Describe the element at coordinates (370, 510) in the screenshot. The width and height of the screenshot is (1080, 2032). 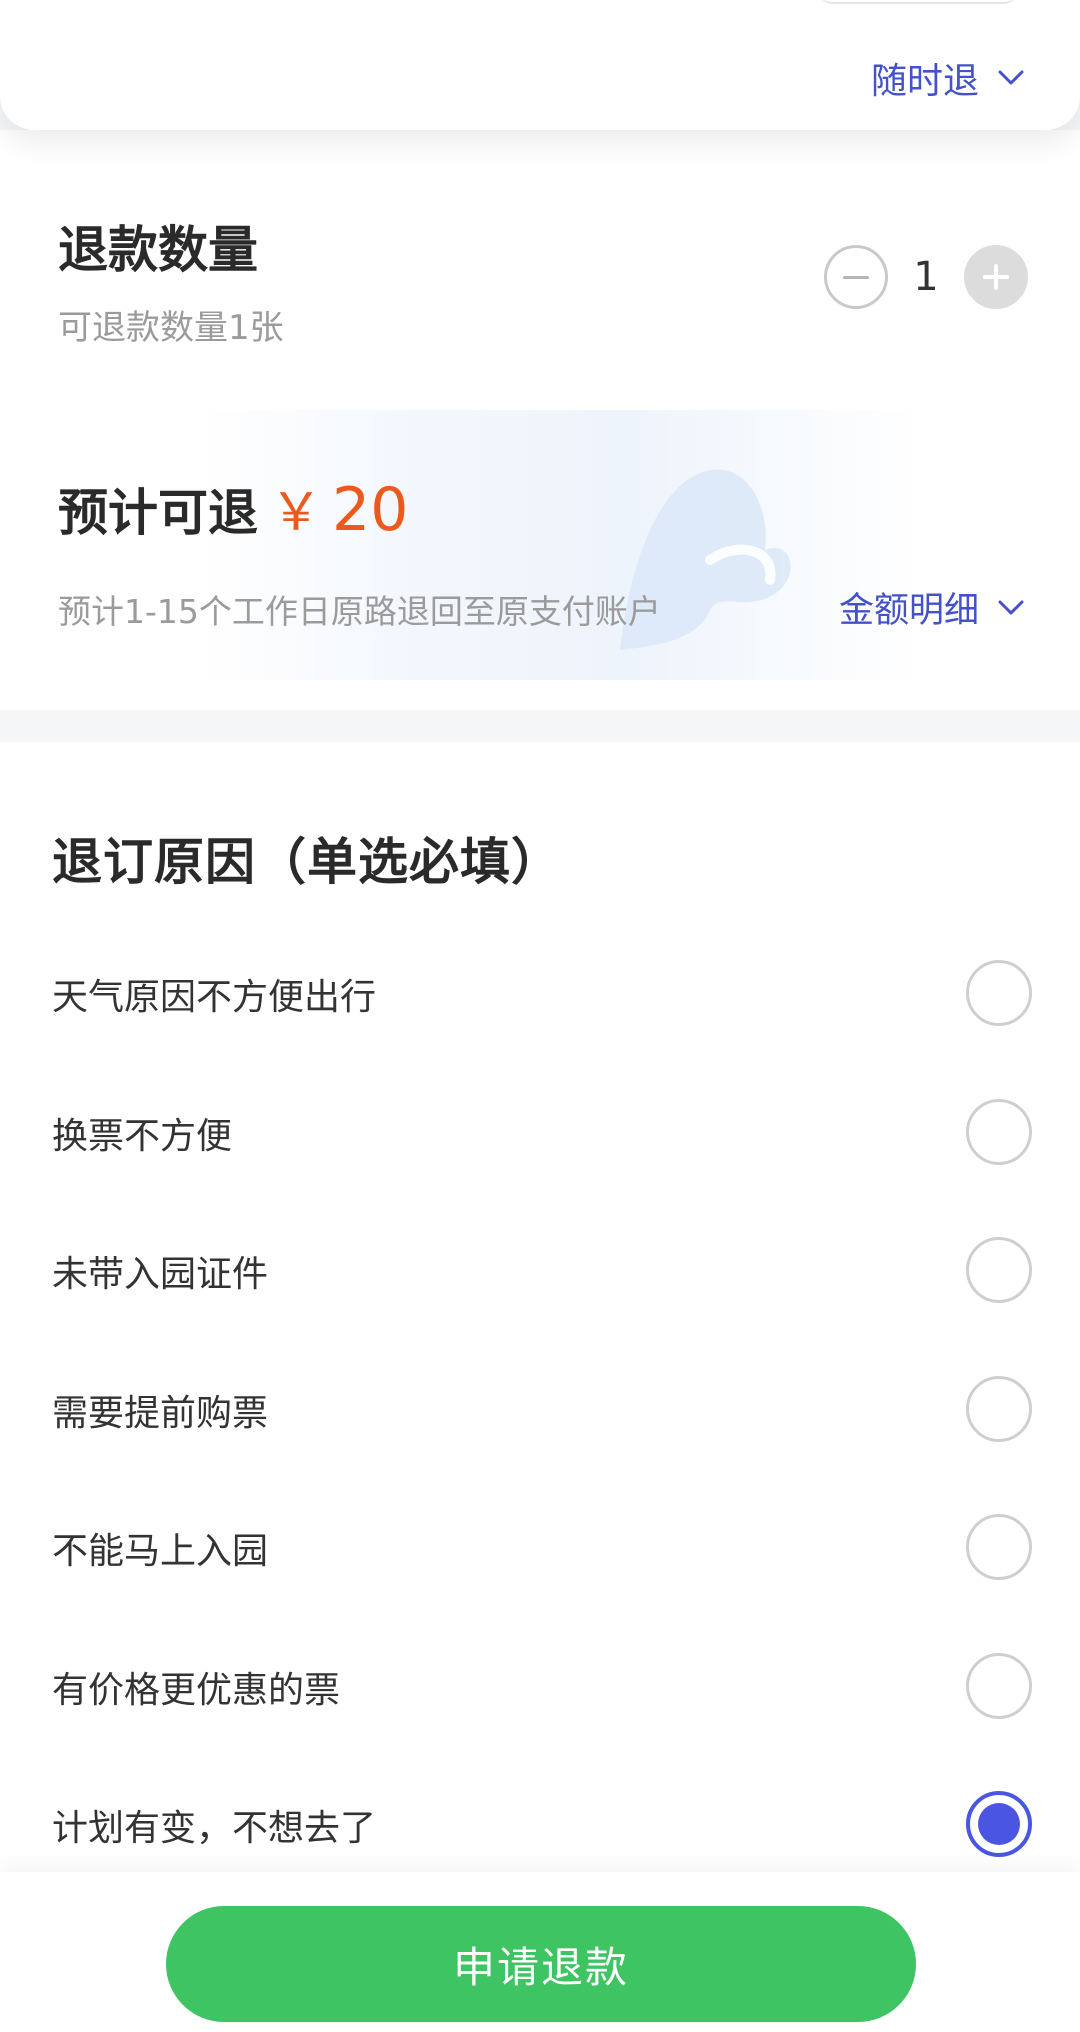
I see `refund-amount-value: 20` at that location.